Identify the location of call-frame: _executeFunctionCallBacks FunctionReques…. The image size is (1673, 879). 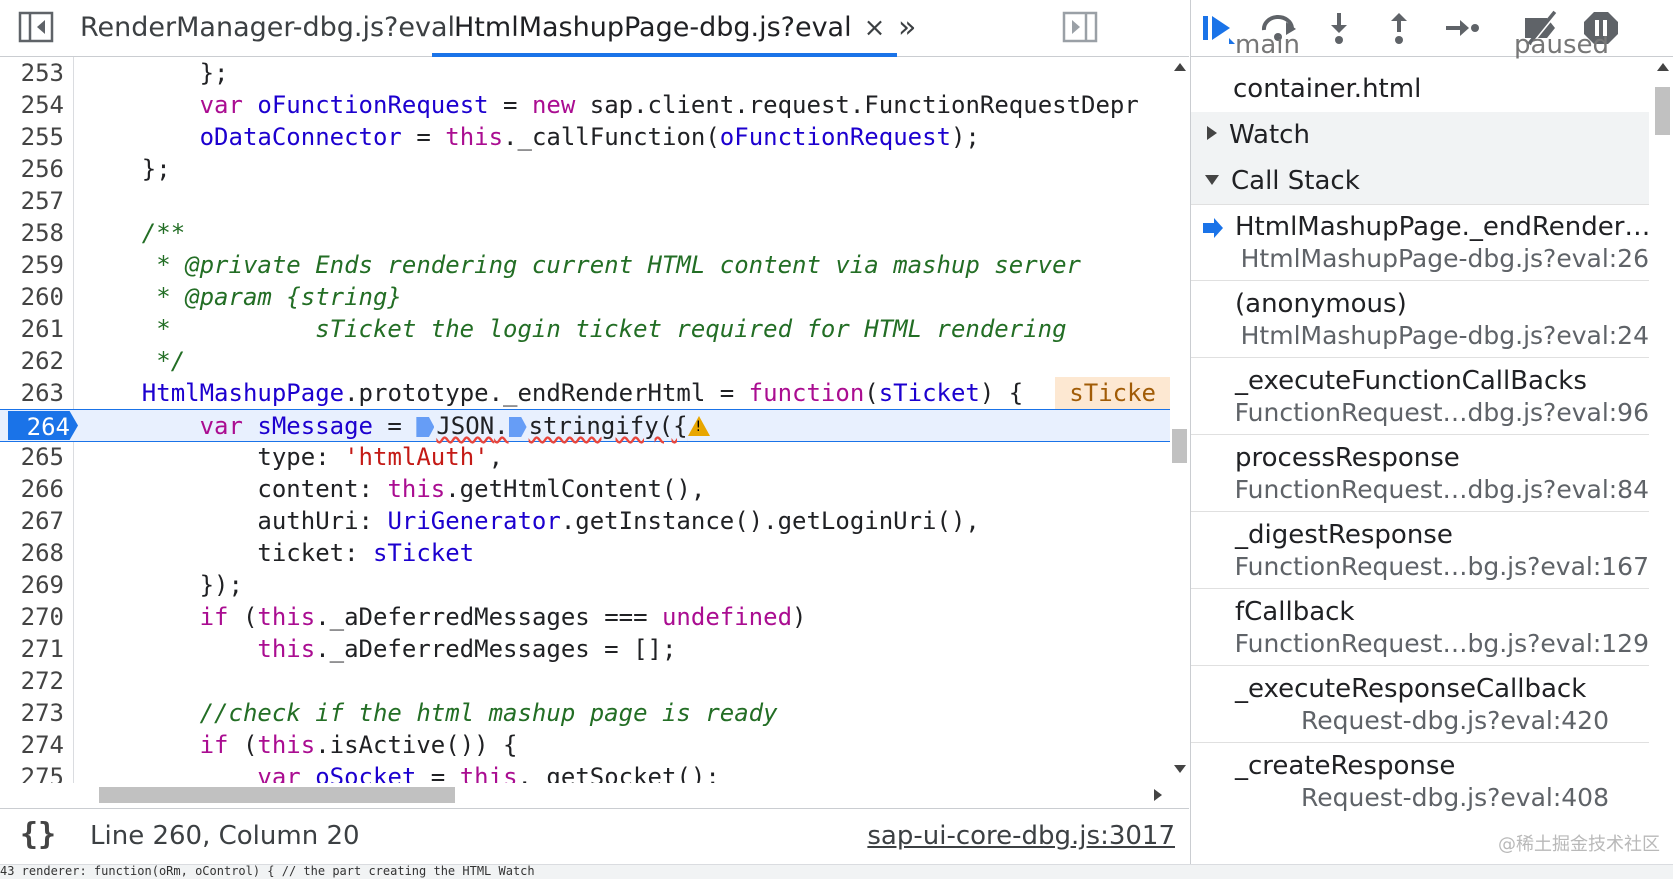
(1420, 396).